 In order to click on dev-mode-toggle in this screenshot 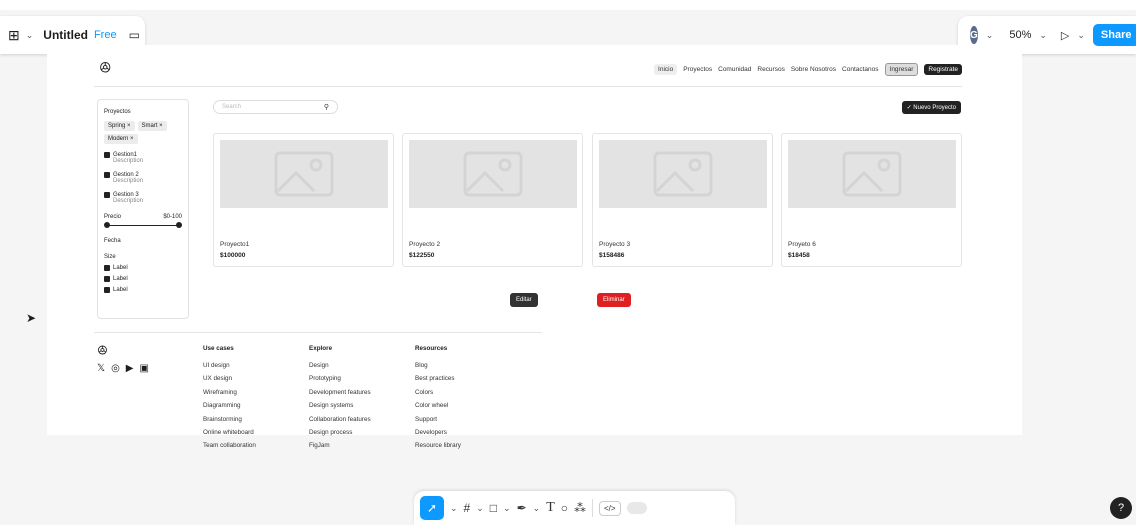, I will do `click(636, 508)`.